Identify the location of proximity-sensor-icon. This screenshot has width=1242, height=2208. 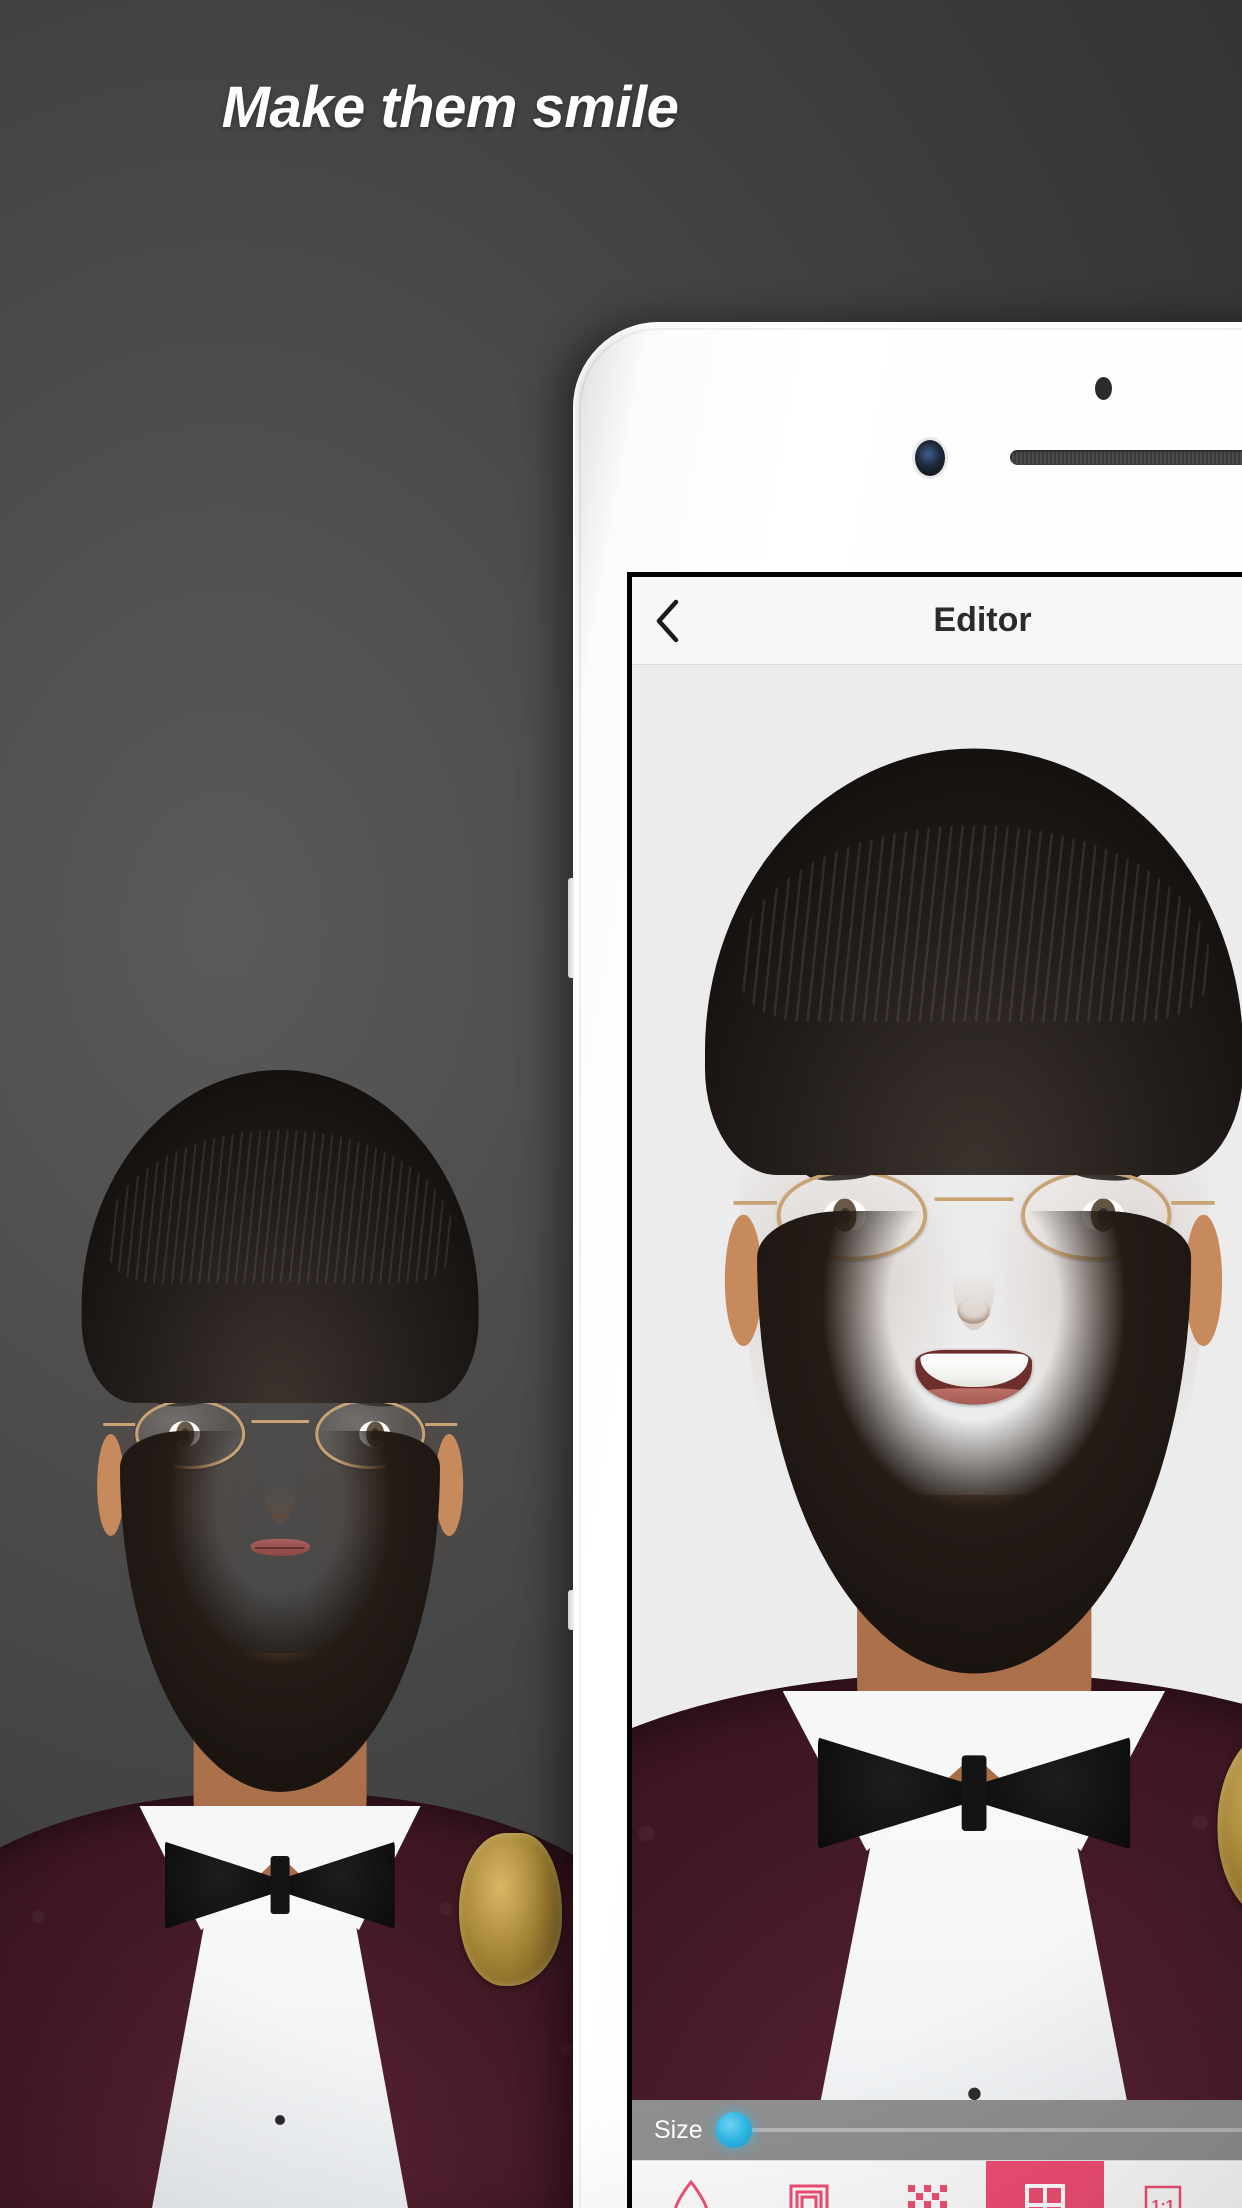
(1103, 388).